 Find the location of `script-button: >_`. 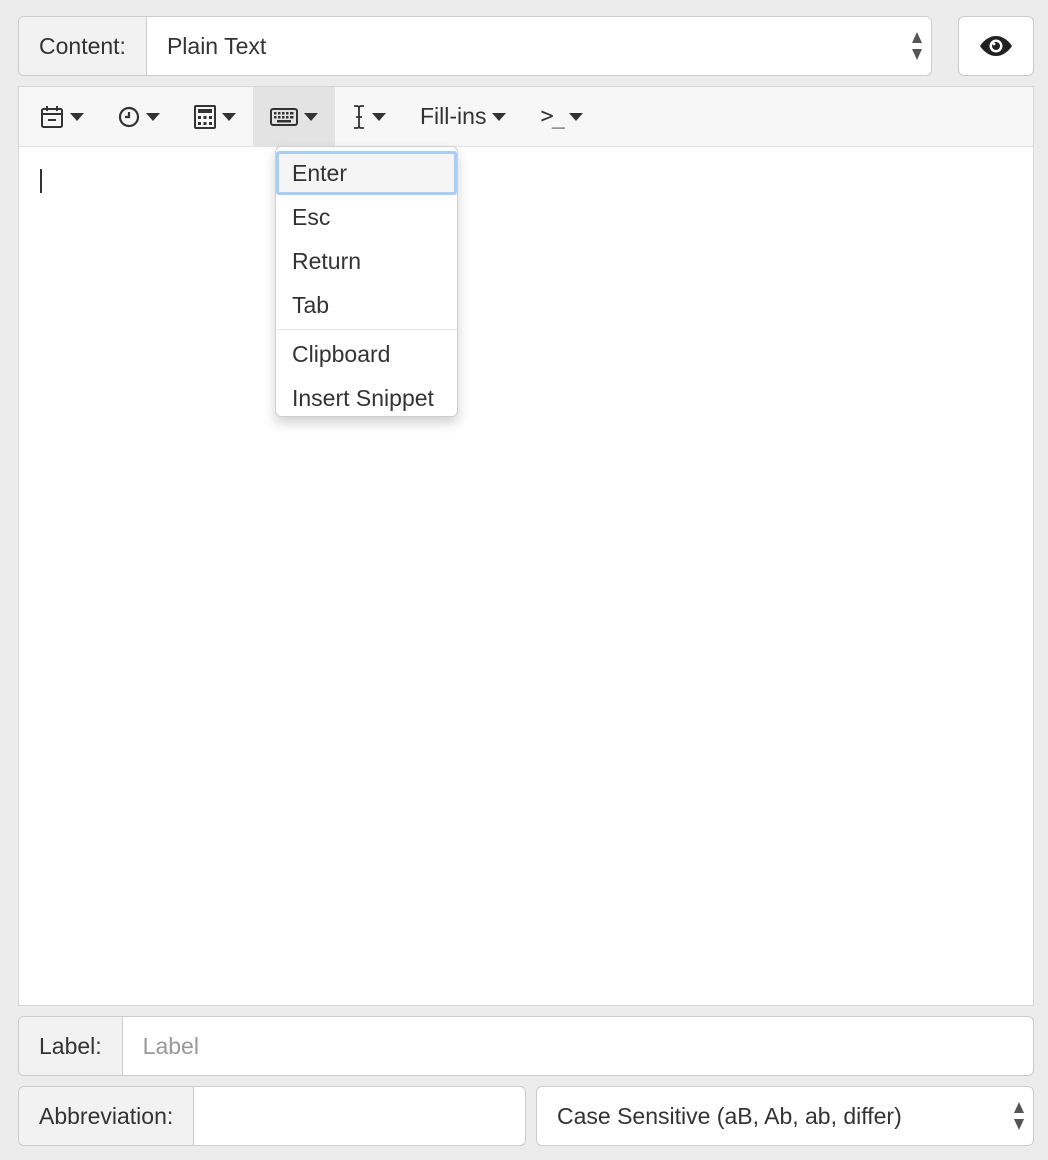

script-button: >_ is located at coordinates (561, 117).